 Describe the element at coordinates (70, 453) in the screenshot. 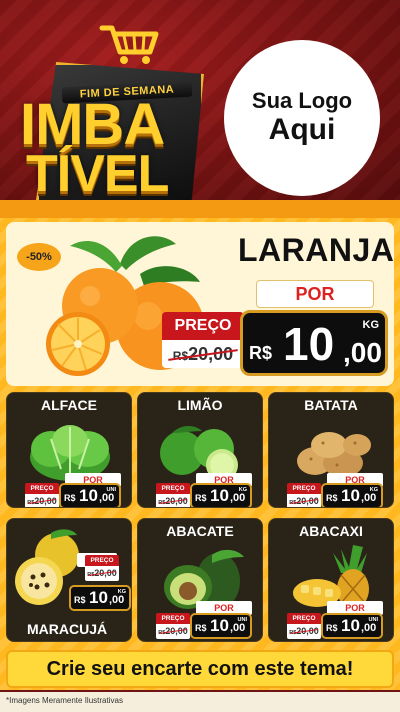

I see `lettuce-icon` at that location.